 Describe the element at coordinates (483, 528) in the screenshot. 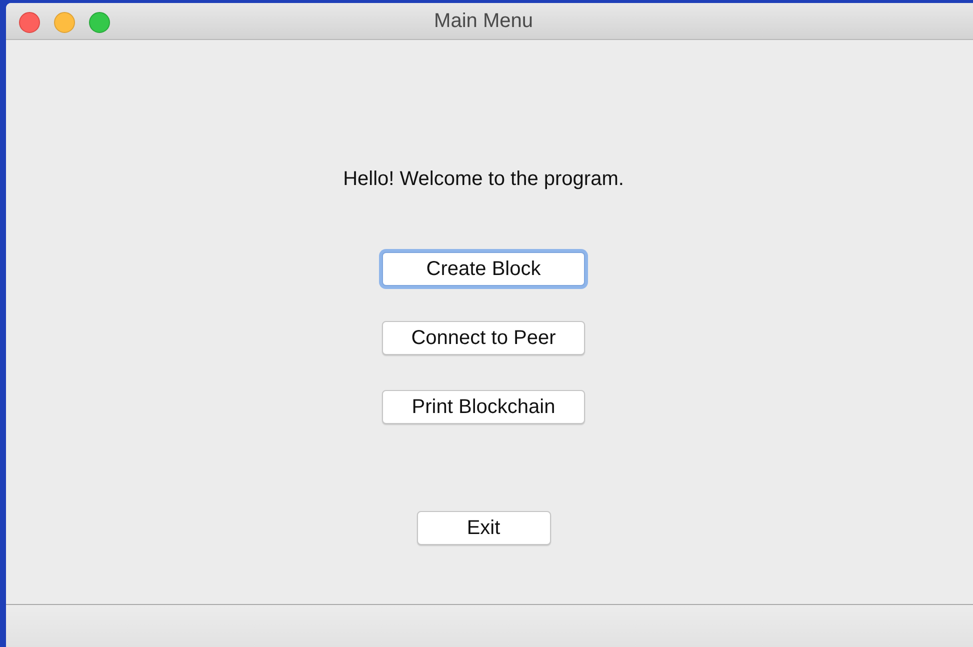

I see `exit-button: Exit` at that location.